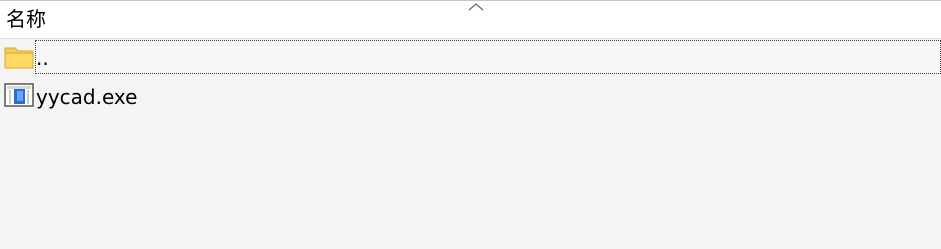 This screenshot has height=249, width=941. I want to click on list-item-parent-folder: .., so click(470, 57).